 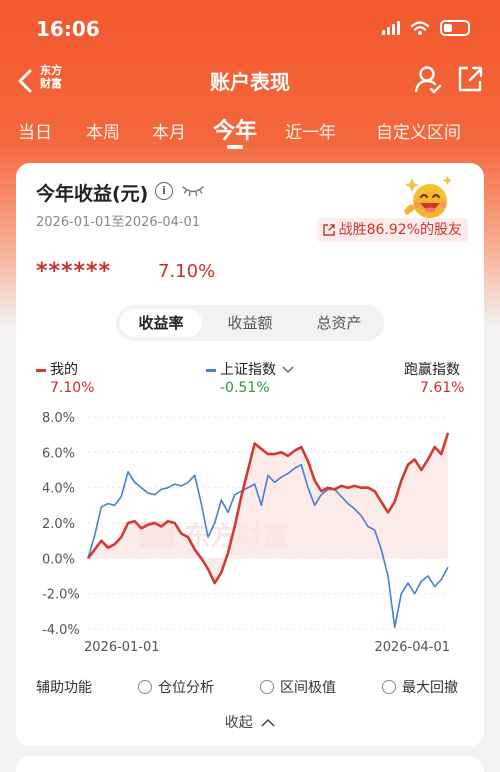 What do you see at coordinates (118, 222) in the screenshot?
I see `date-range: 2026-01-01至2026-04-01` at bounding box center [118, 222].